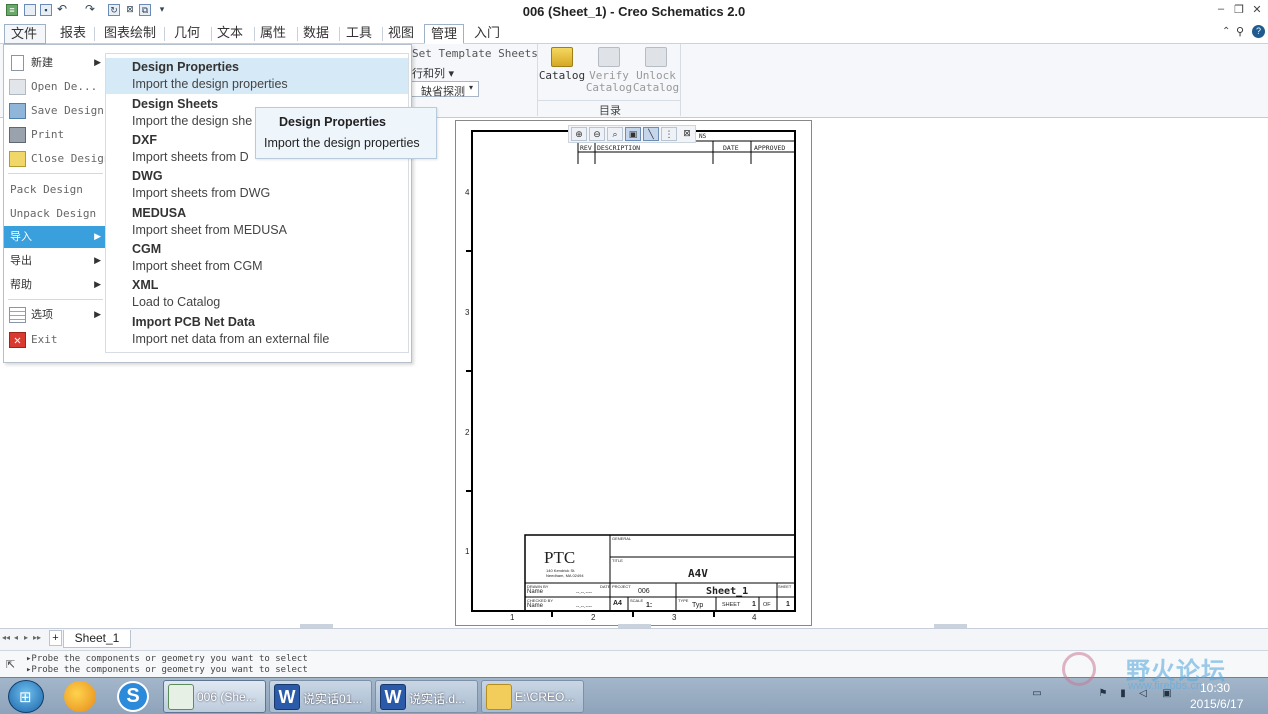  I want to click on watermark-logo-icon, so click(1079, 669).